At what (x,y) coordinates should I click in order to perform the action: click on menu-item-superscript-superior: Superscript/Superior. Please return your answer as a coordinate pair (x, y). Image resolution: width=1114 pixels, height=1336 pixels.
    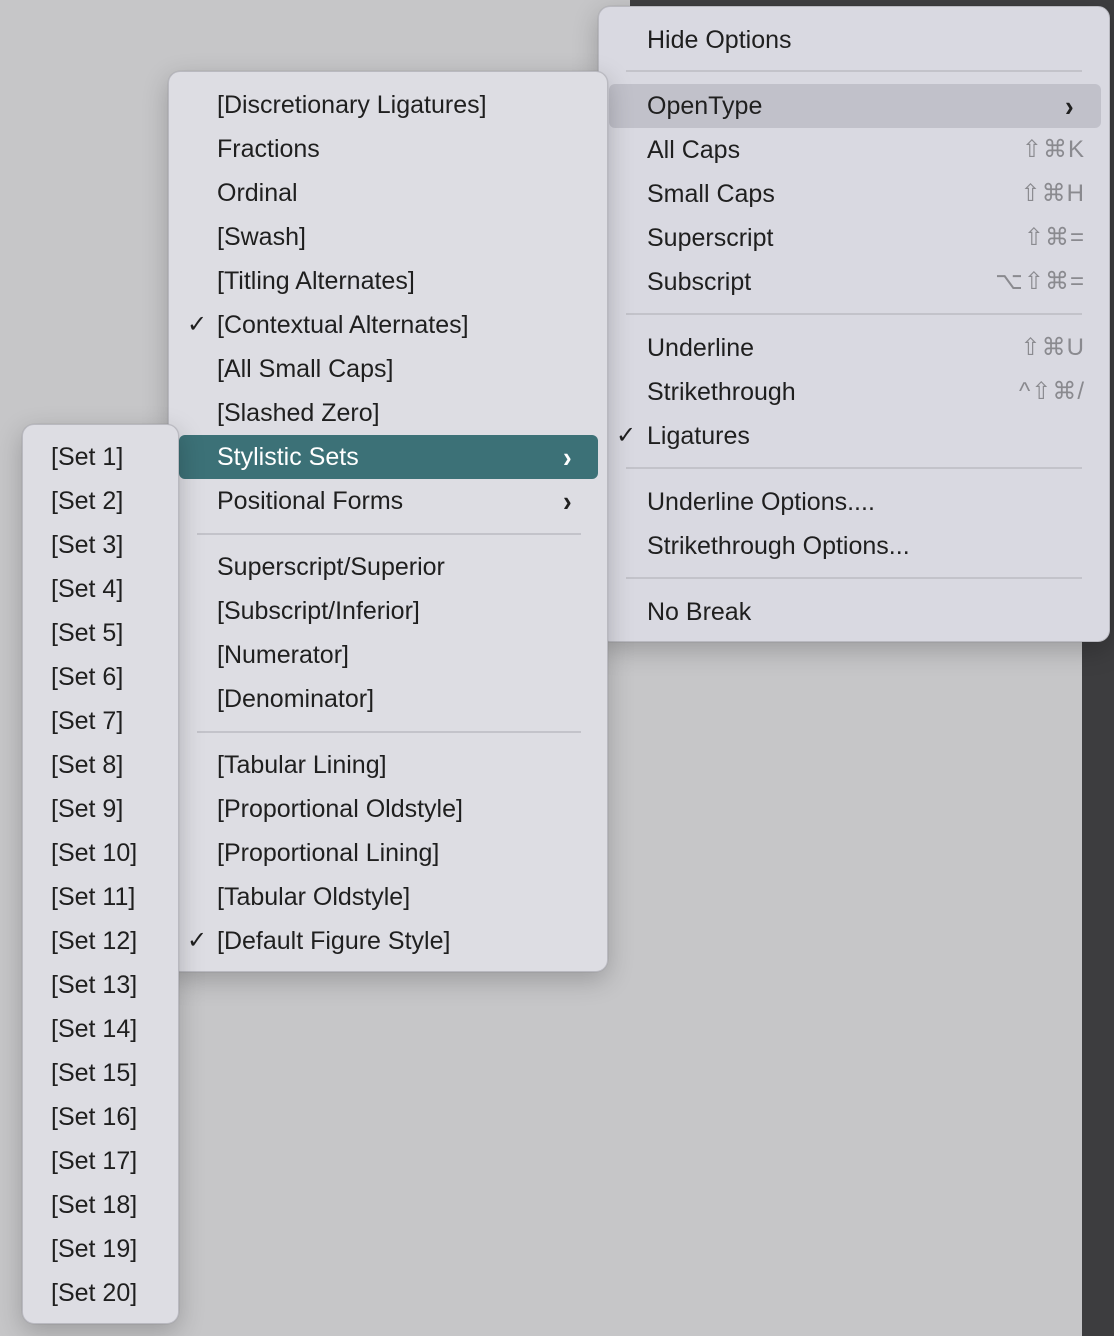
    Looking at the image, I should click on (389, 567).